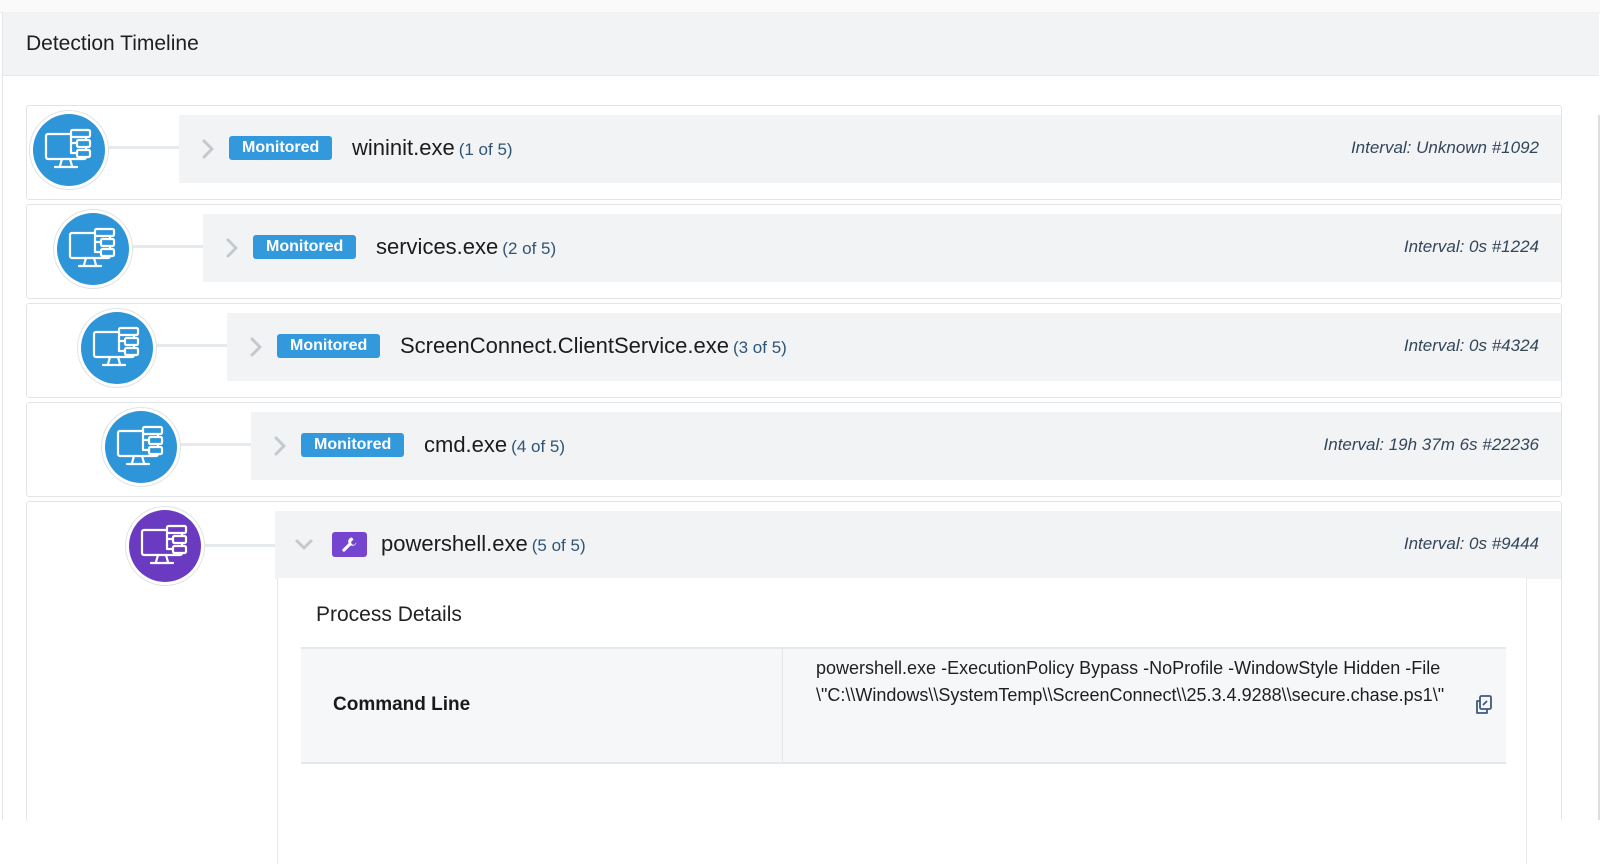  I want to click on command-line-label-cell: Command Line, so click(542, 705).